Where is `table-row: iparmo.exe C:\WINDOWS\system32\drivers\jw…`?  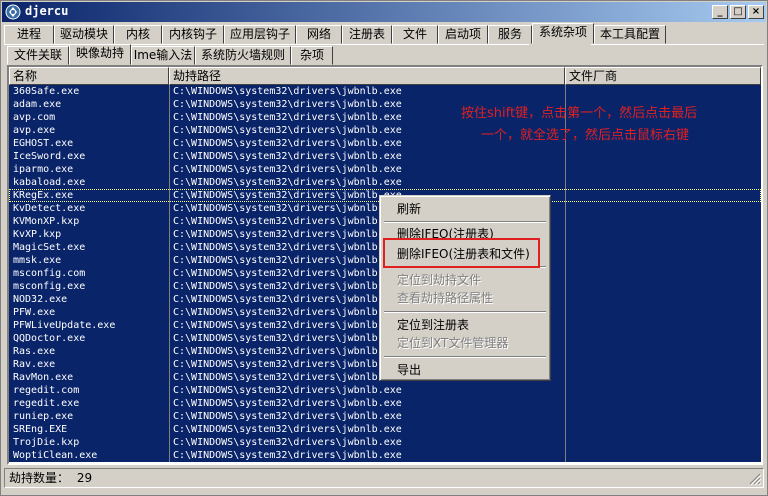 table-row: iparmo.exe C:\WINDOWS\system32\drivers\jw… is located at coordinates (385, 169).